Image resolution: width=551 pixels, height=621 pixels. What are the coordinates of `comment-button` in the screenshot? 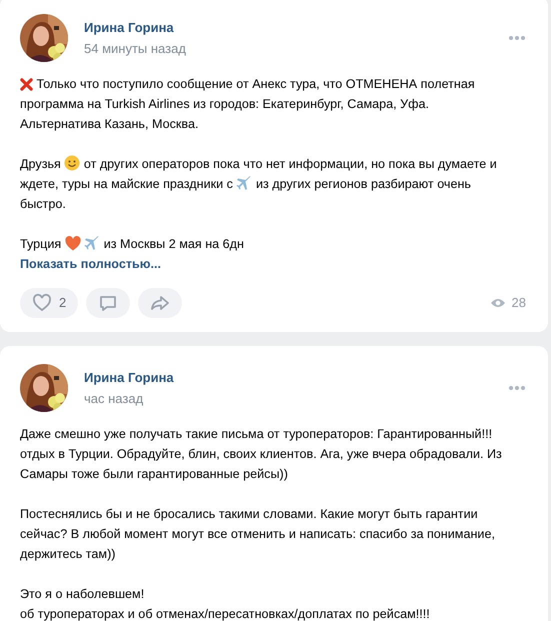 It's located at (108, 303).